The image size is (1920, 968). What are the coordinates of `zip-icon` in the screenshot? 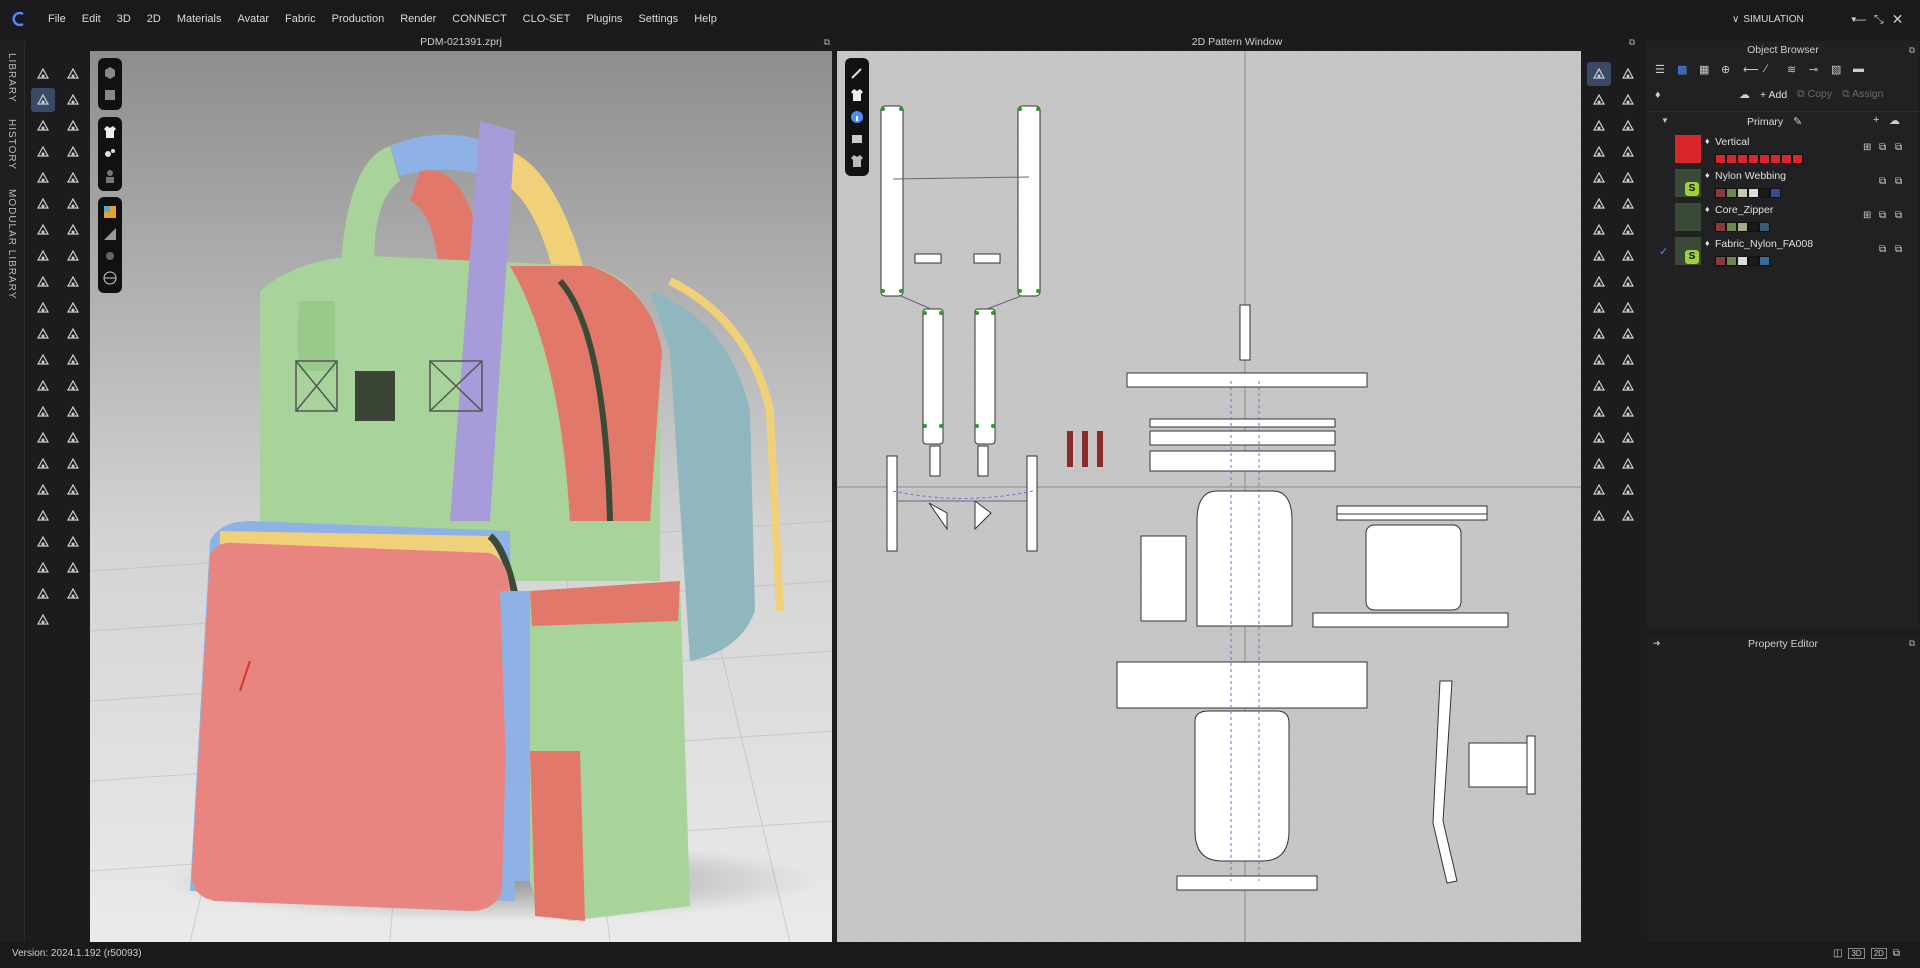 It's located at (43, 412).